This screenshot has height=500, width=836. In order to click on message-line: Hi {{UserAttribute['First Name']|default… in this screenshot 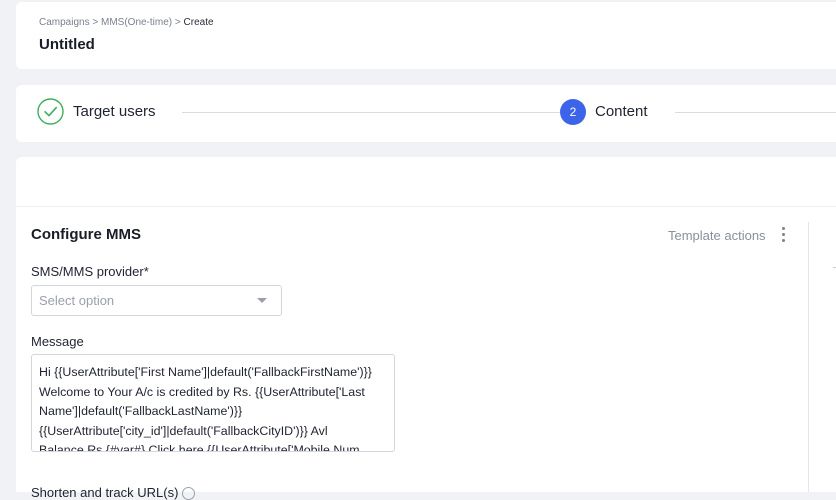, I will do `click(205, 372)`.